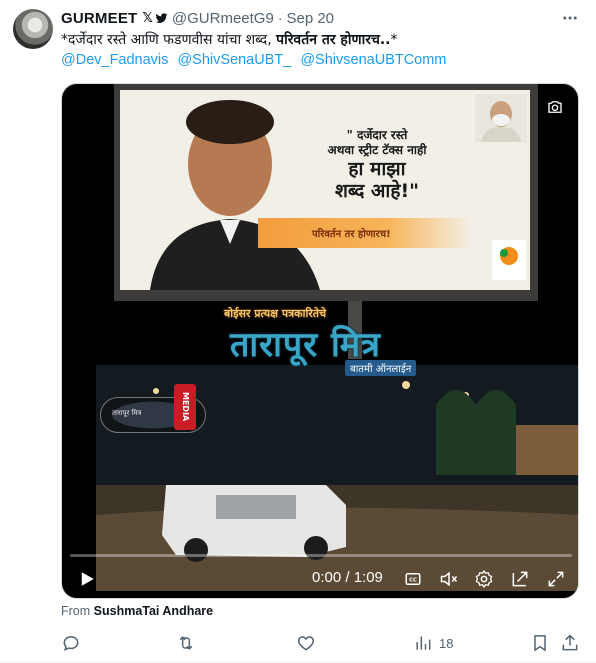  I want to click on views-icon, so click(423, 643).